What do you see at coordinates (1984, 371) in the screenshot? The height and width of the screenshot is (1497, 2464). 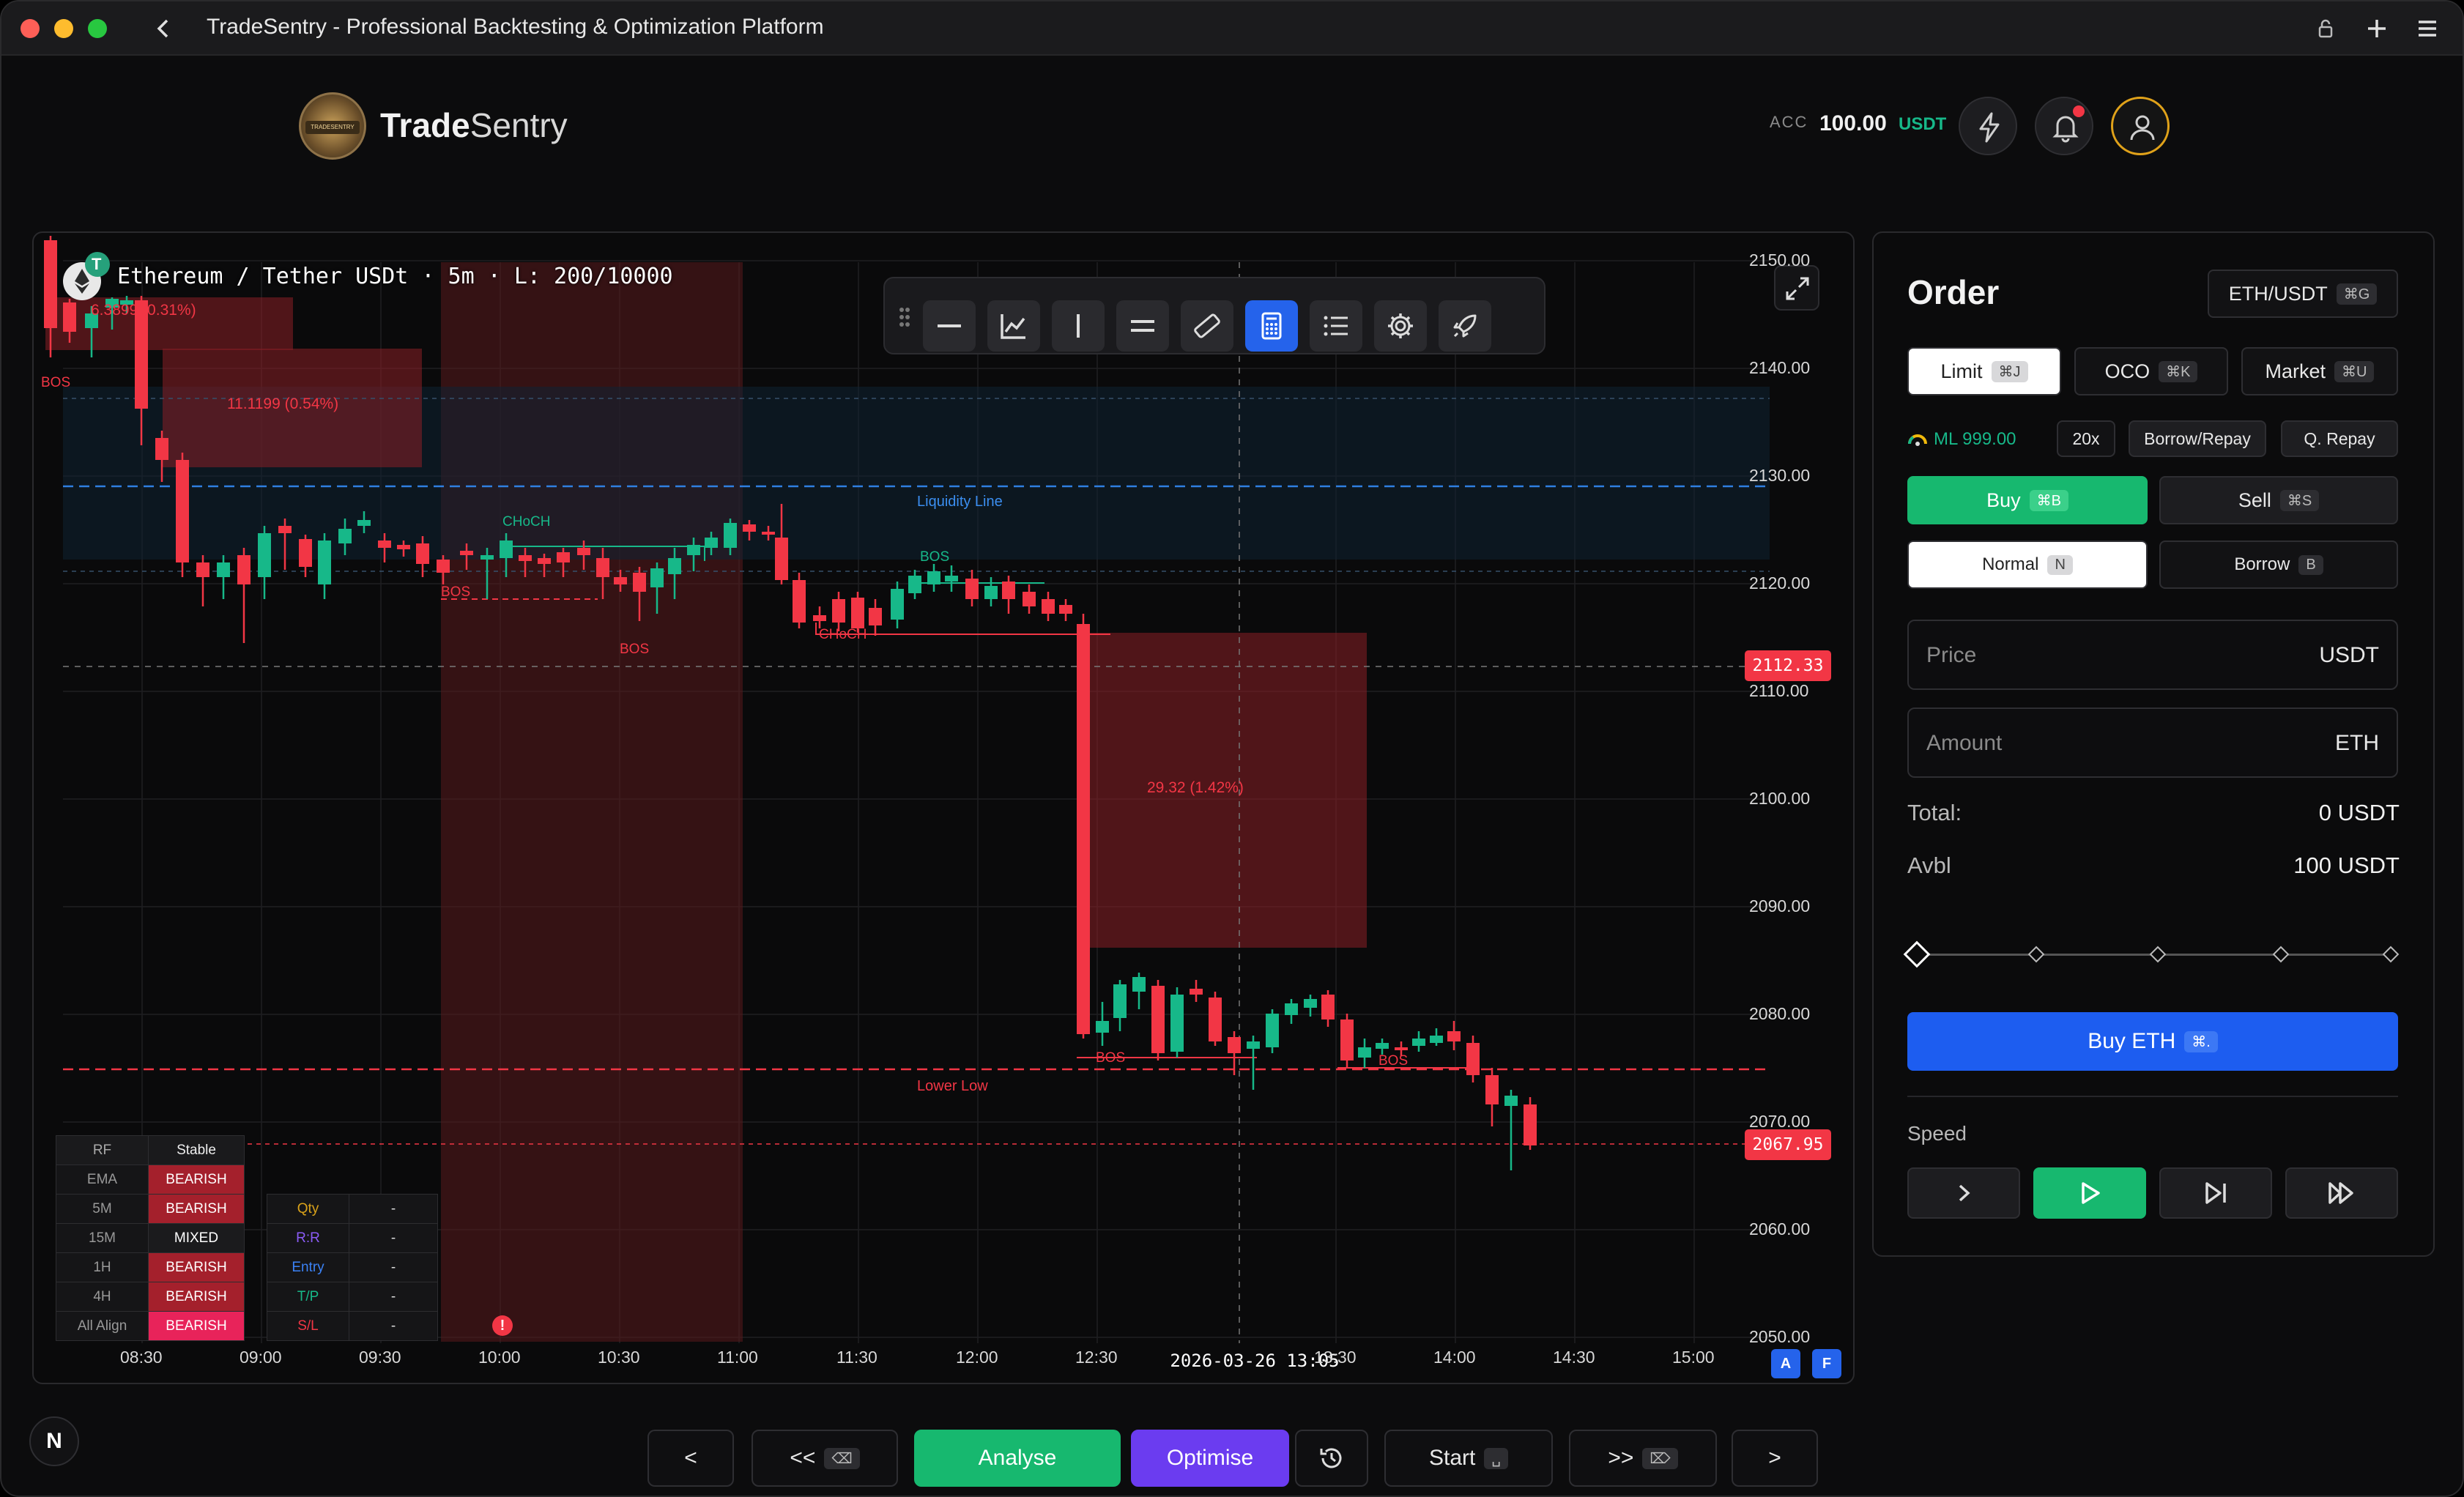 I see `order-type-limit-tab: Limit ⌘J` at bounding box center [1984, 371].